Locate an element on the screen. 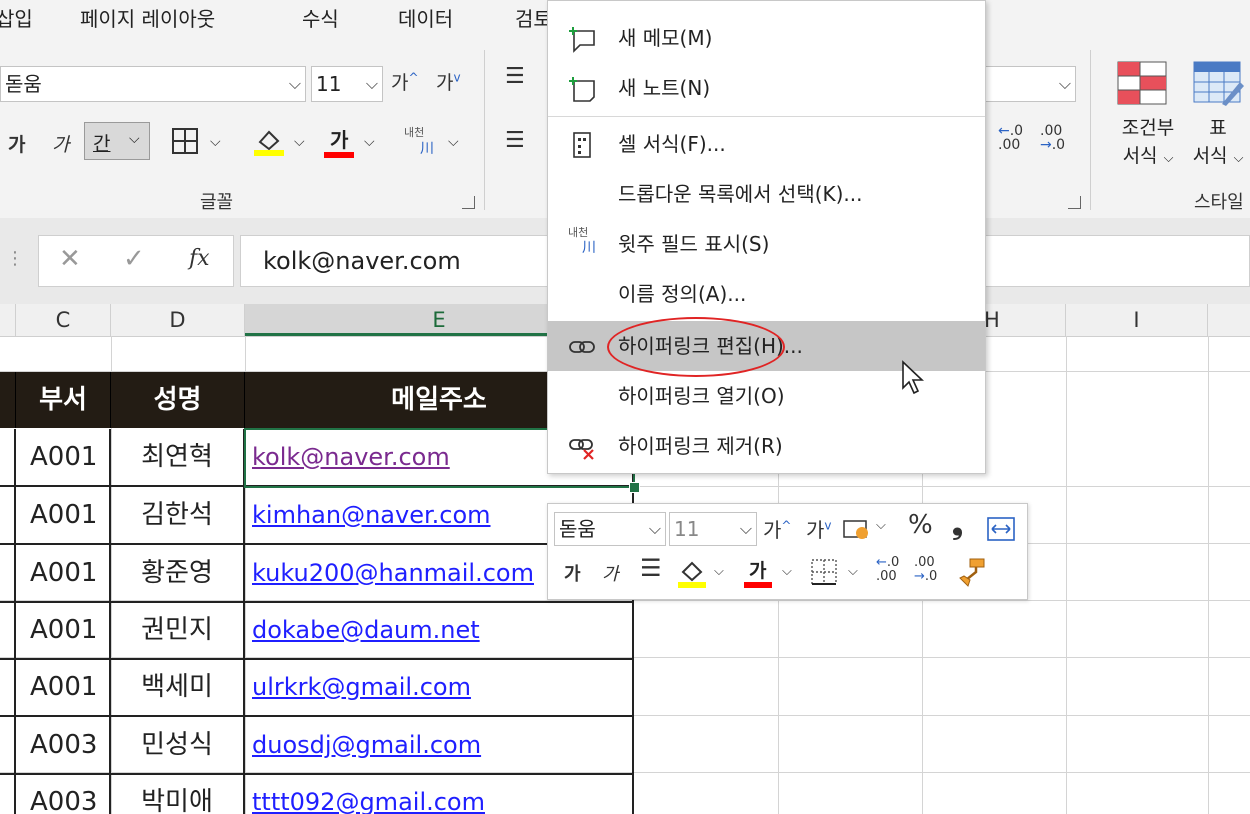 This screenshot has height=814, width=1250. menu-item-show-phonetic: 내천 川 윗주 필드 표시(S) is located at coordinates (766, 244).